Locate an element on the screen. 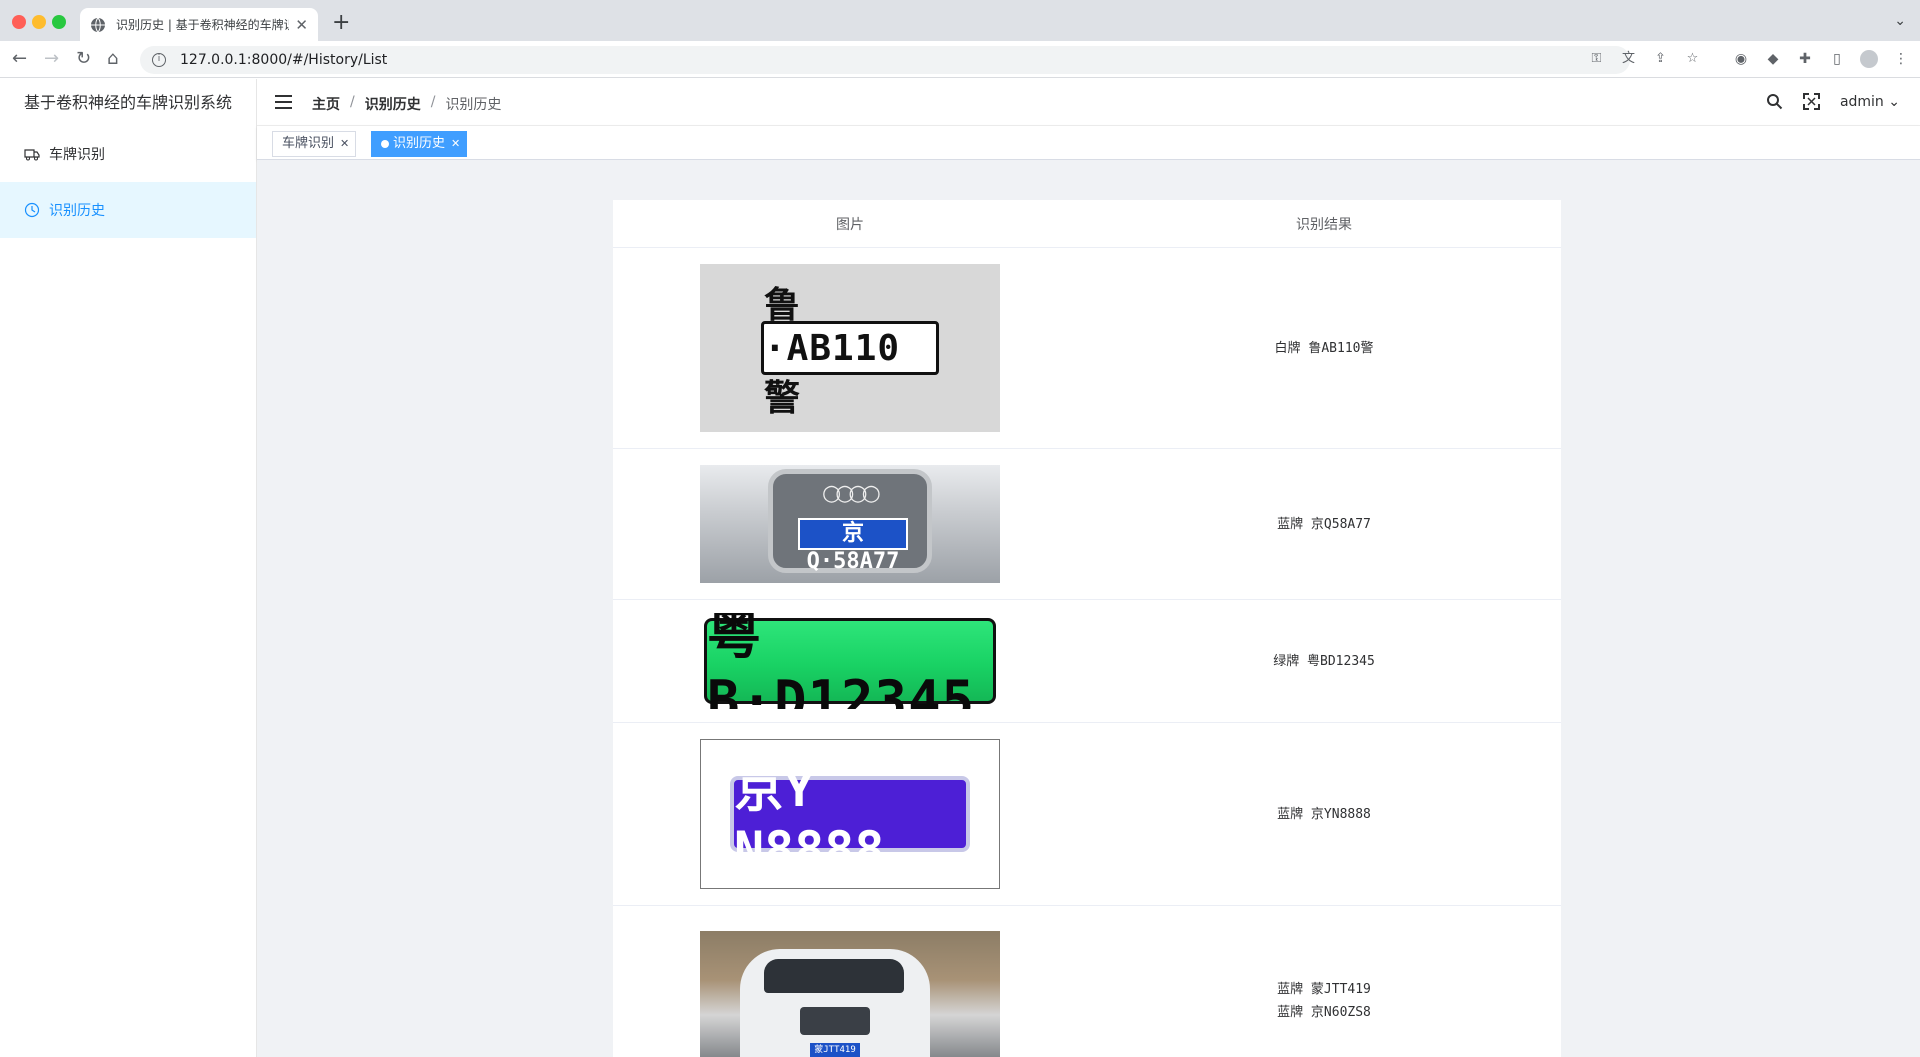  image-cell: 京Y N8888 is located at coordinates (850, 814).